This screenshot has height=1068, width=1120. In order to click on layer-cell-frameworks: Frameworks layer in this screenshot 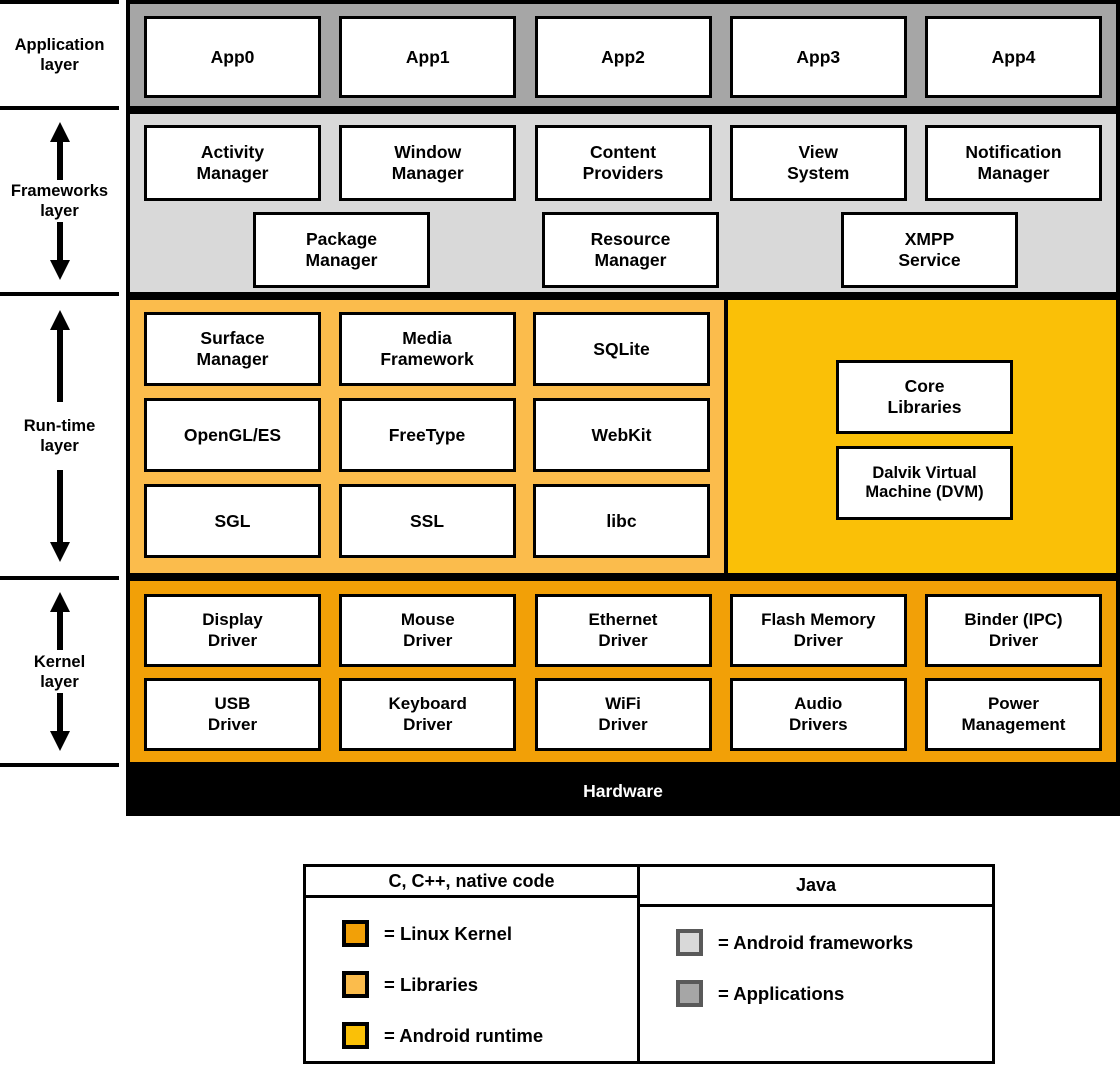, I will do `click(59, 201)`.